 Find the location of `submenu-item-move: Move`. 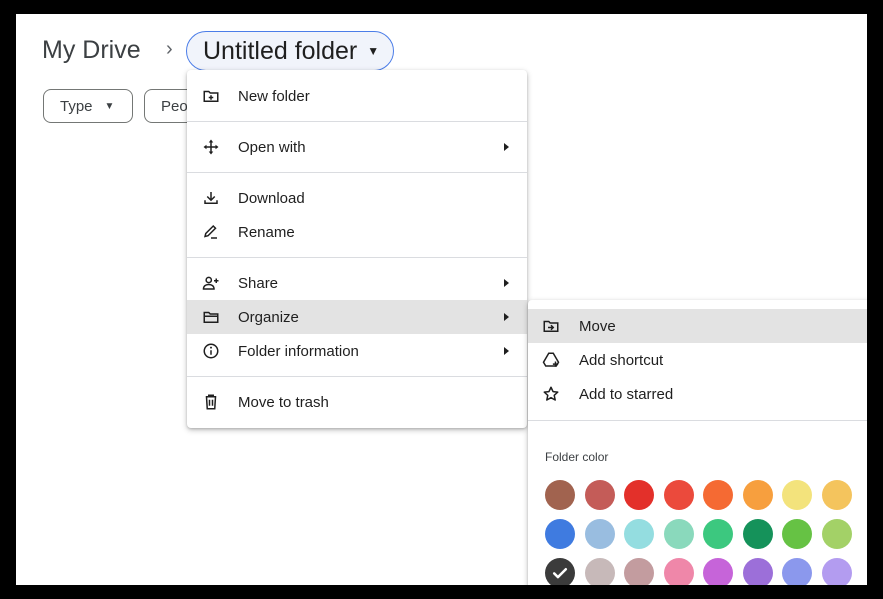

submenu-item-move: Move is located at coordinates (697, 326).